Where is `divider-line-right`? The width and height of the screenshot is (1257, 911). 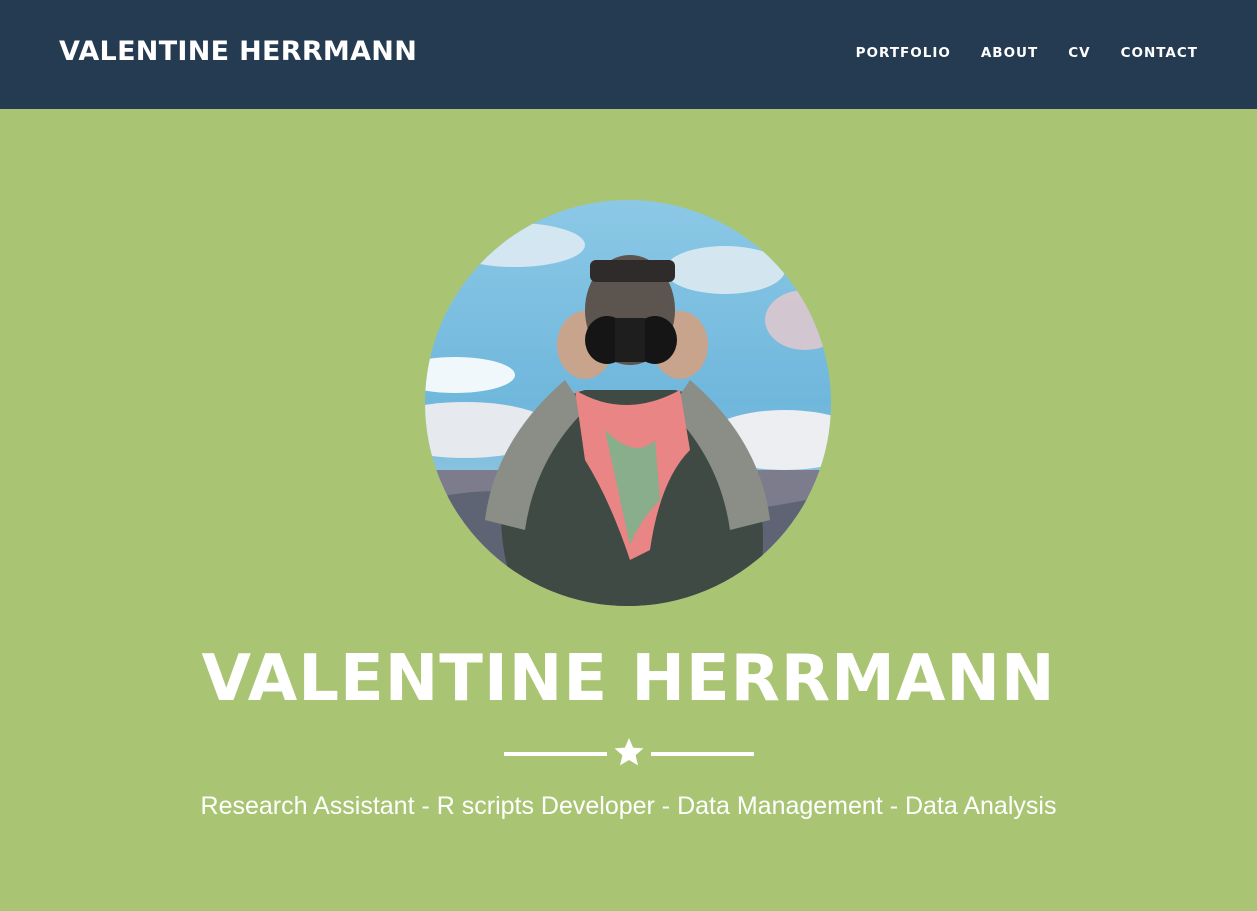 divider-line-right is located at coordinates (702, 754).